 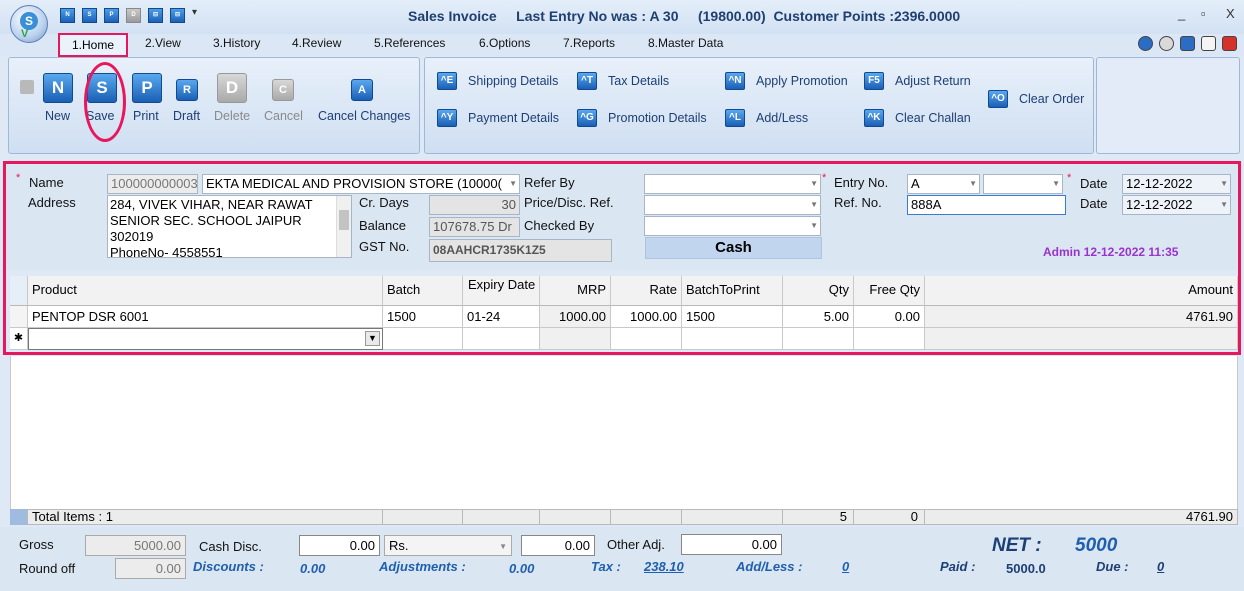 I want to click on cash-disc-label: Cash Disc., so click(x=230, y=546).